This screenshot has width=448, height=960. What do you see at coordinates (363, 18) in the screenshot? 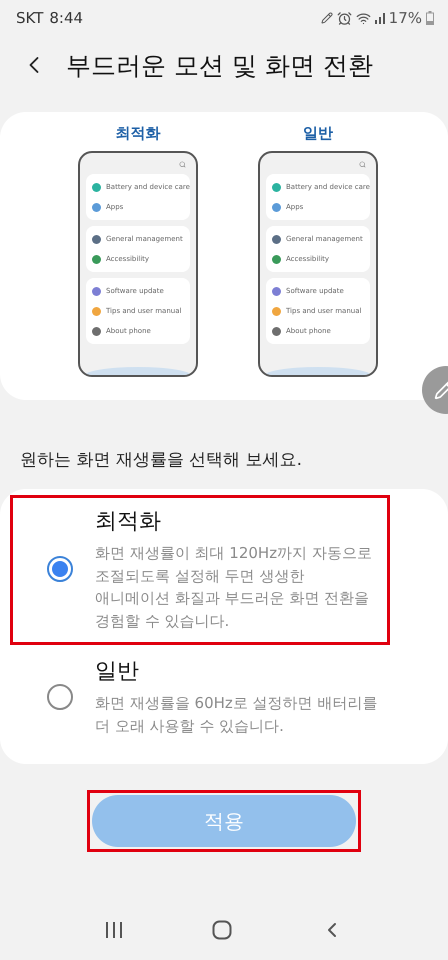
I see `wifi-icon` at bounding box center [363, 18].